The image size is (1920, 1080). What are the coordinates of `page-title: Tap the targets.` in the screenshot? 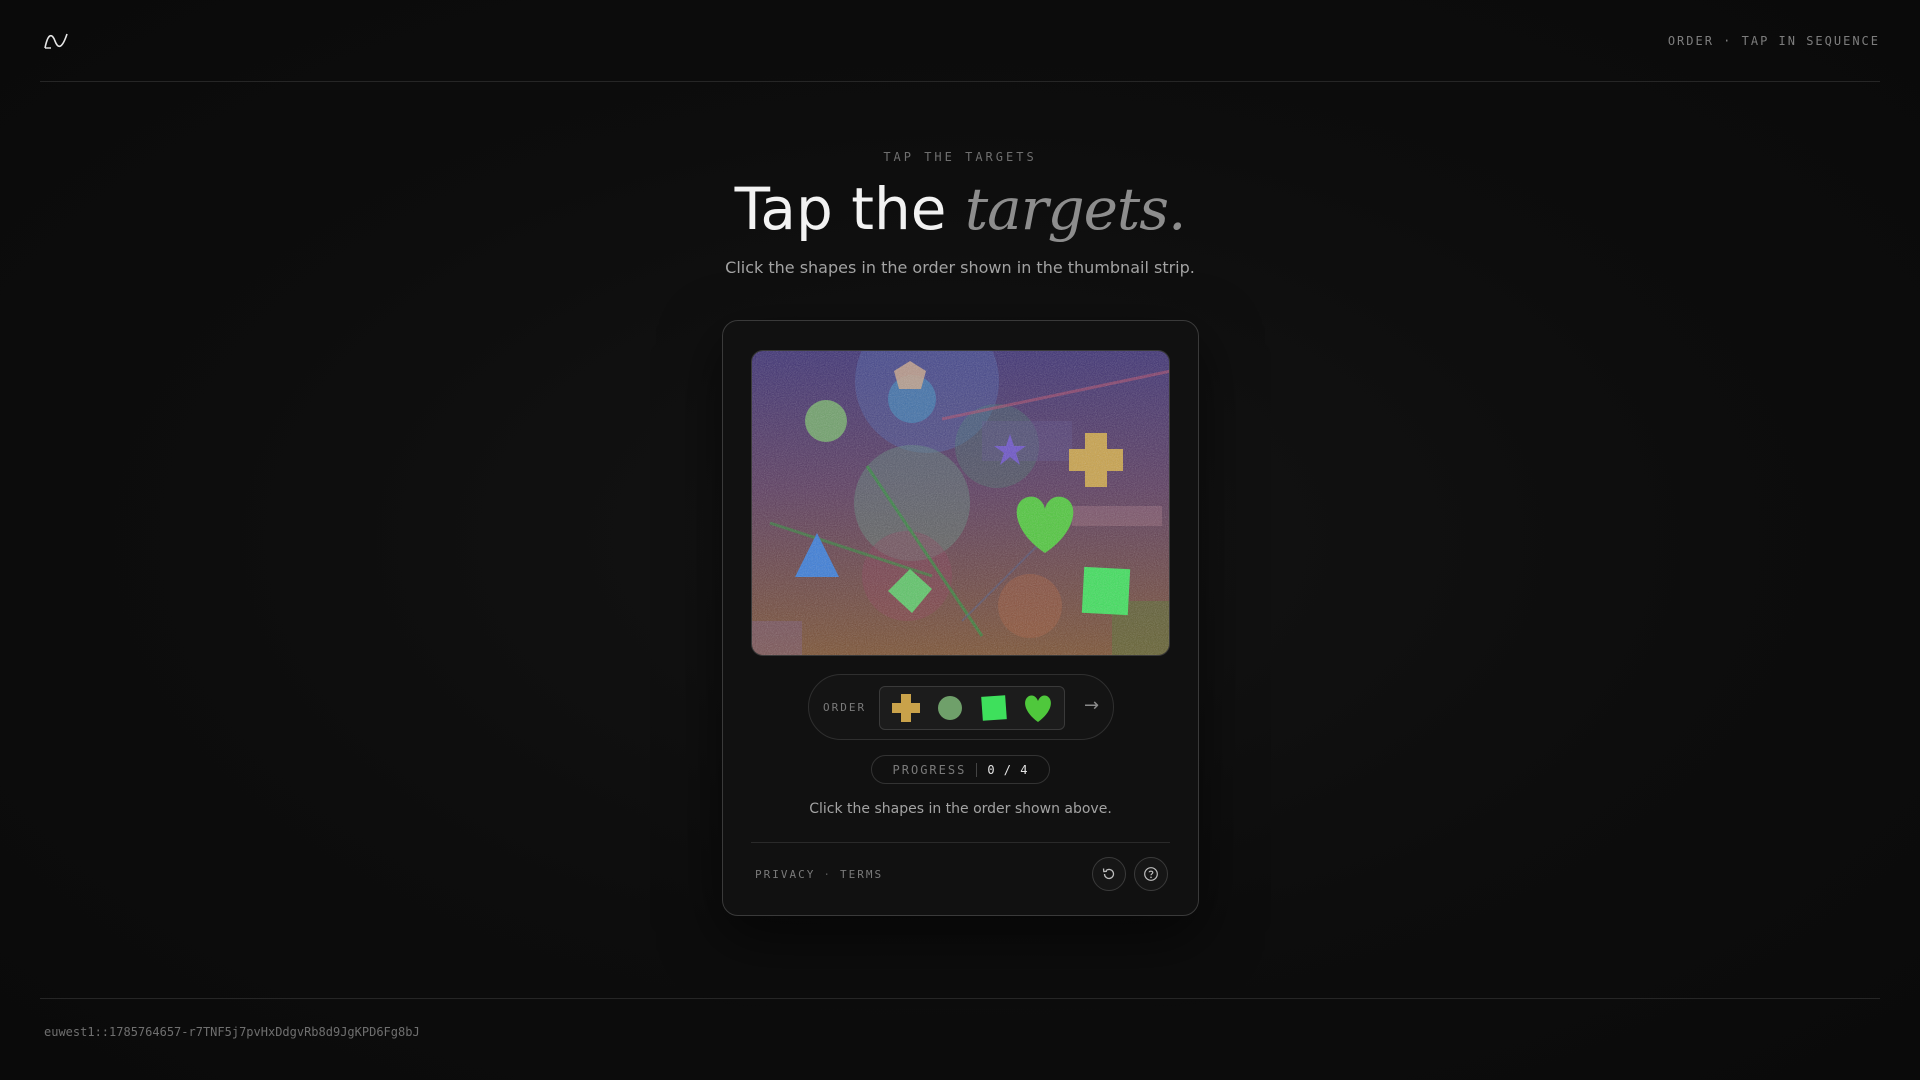 It's located at (960, 209).